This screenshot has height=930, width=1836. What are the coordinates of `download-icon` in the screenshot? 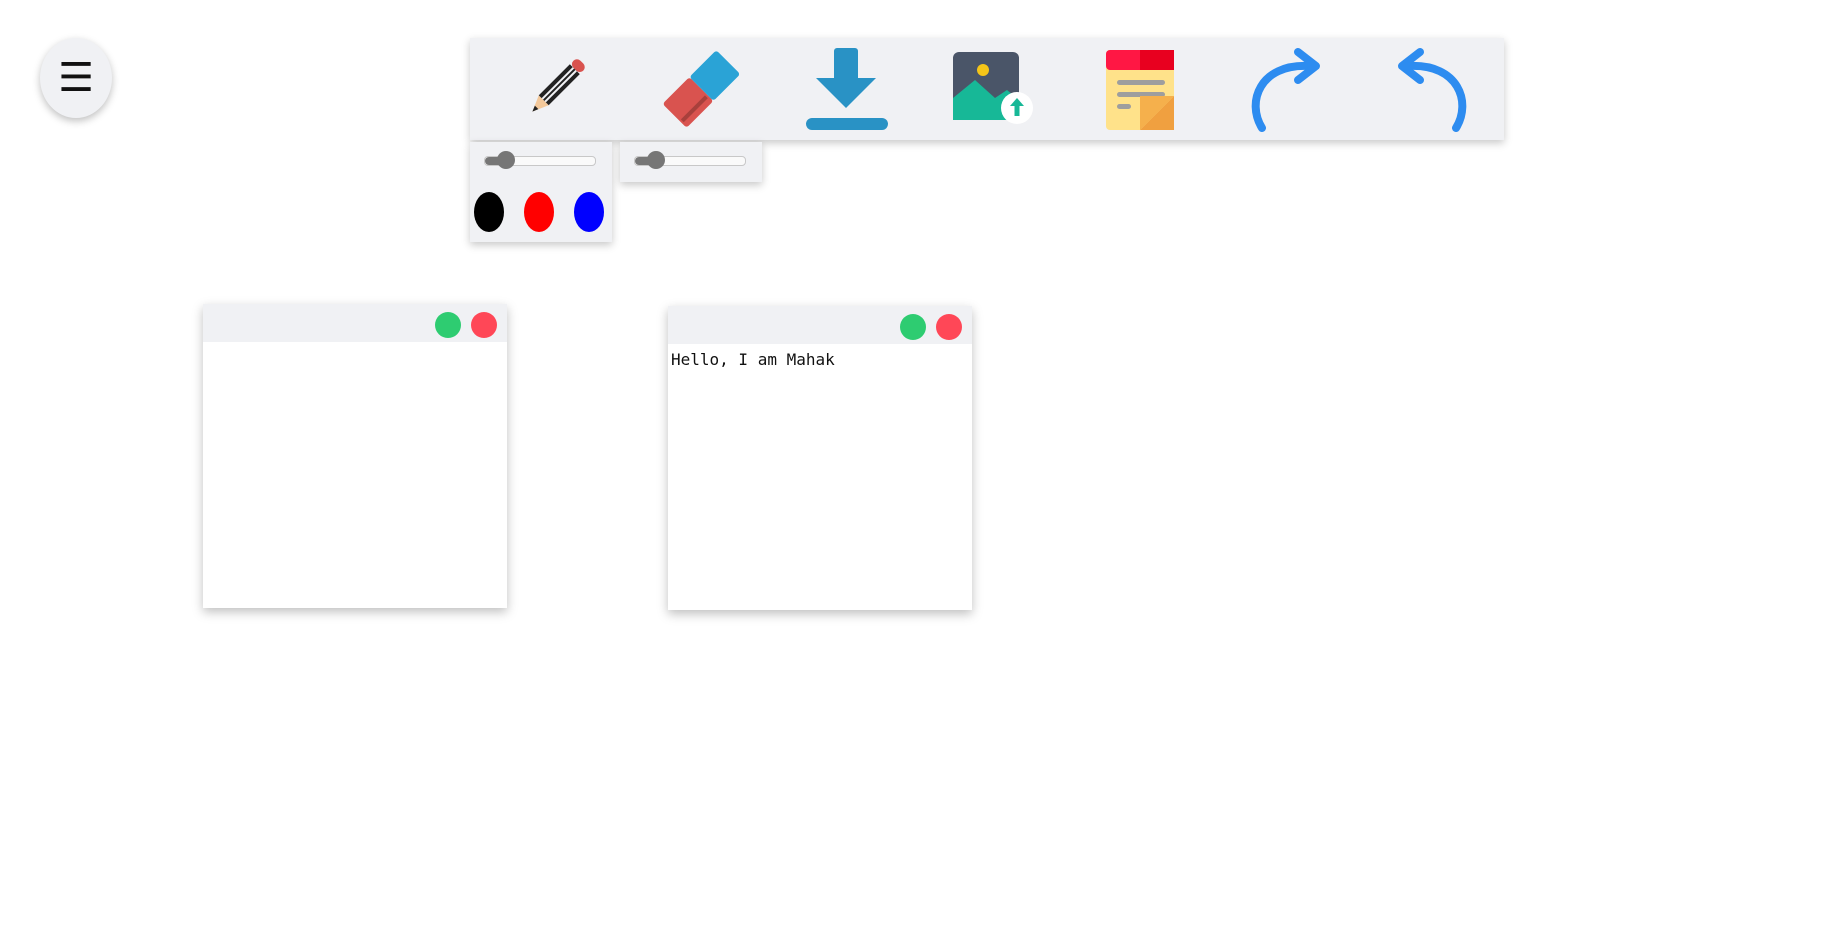 It's located at (847, 89).